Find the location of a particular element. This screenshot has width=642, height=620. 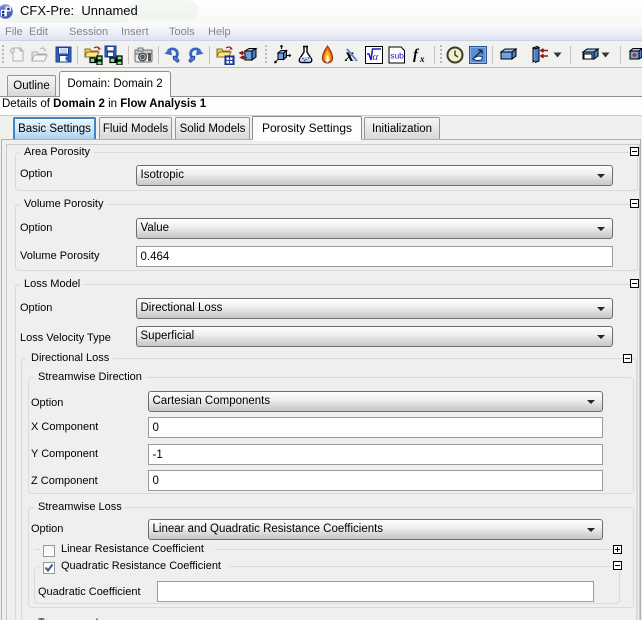

svg-text: sub is located at coordinates (397, 56).